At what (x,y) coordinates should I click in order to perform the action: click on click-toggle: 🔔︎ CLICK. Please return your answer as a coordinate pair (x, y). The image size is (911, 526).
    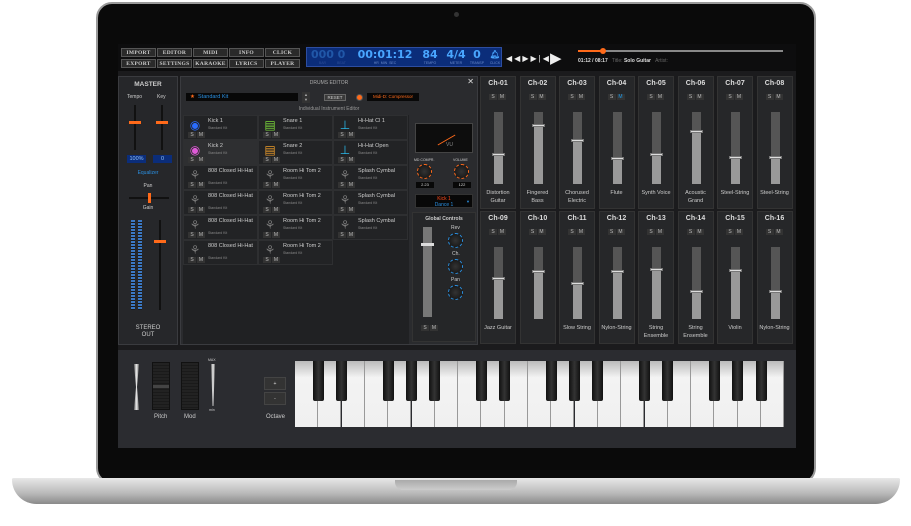
    Looking at the image, I should click on (495, 57).